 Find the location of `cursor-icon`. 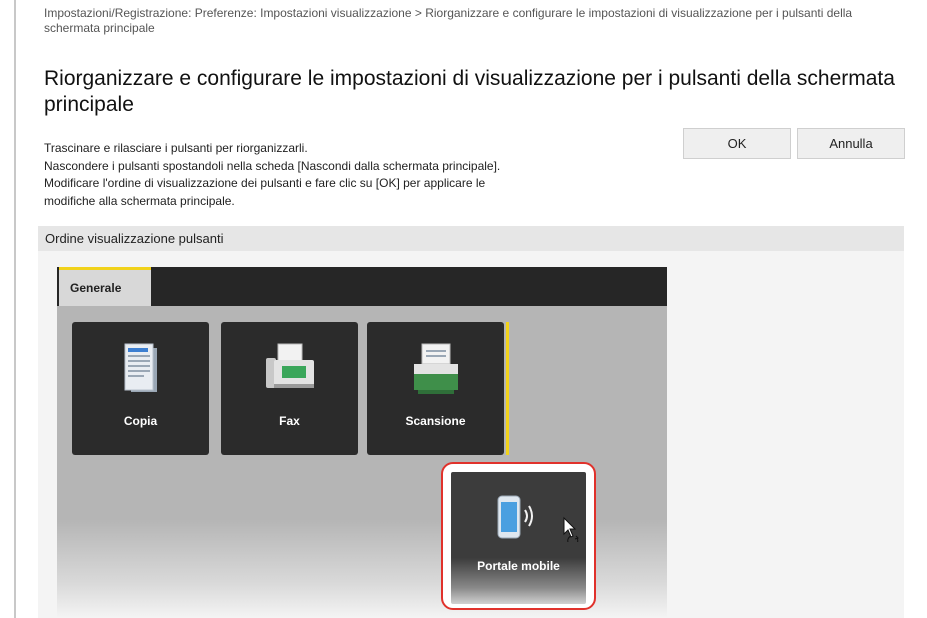

cursor-icon is located at coordinates (571, 529).